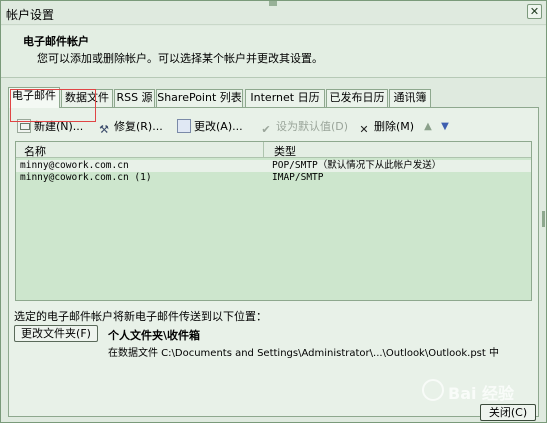 The width and height of the screenshot is (547, 423). What do you see at coordinates (56, 41) in the screenshot?
I see `section-title: 电子邮件帐户` at bounding box center [56, 41].